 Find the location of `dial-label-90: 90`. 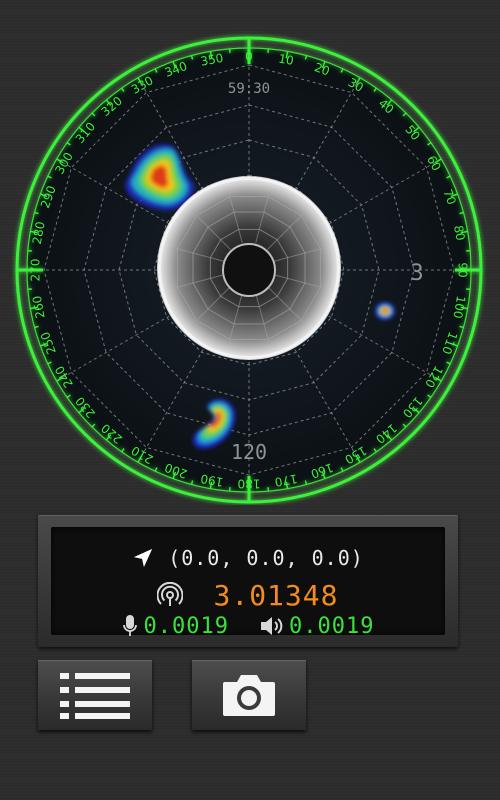

dial-label-90: 90 is located at coordinates (463, 269).